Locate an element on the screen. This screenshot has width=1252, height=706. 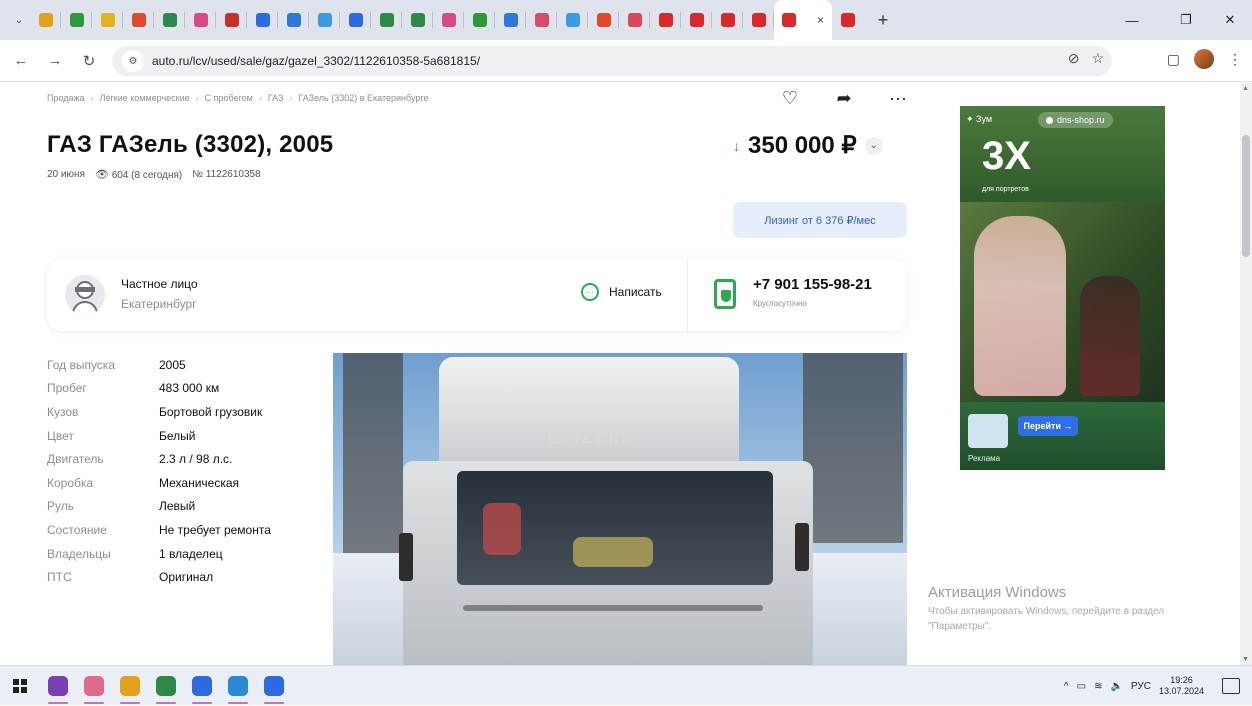
new-tab-button: + is located at coordinates (883, 20).